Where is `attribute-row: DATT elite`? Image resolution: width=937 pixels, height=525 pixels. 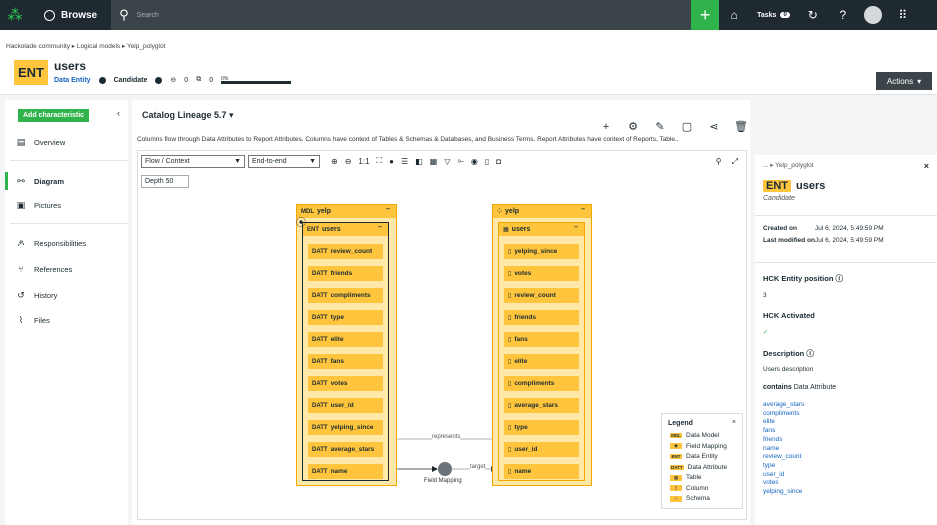 attribute-row: DATT elite is located at coordinates (345, 339).